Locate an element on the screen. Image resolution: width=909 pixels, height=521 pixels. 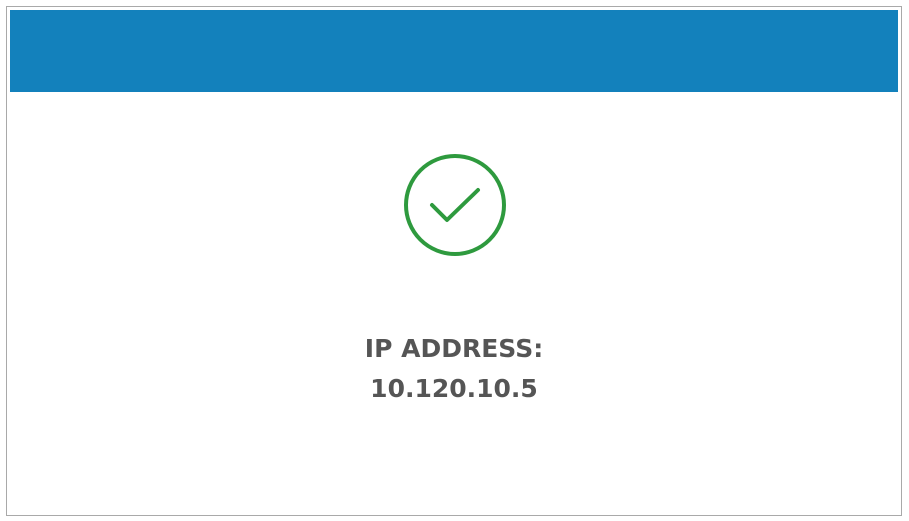
ip-address-label: IP ADDRESS: is located at coordinates (454, 348).